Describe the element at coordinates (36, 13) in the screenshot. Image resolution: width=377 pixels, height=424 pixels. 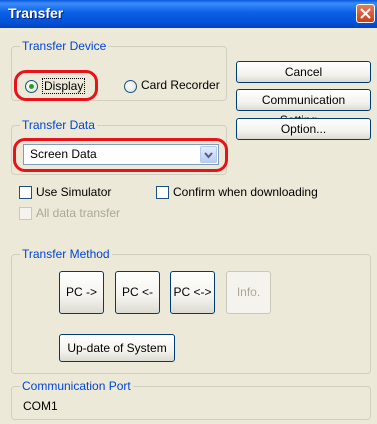
I see `window-title: Transfer` at that location.